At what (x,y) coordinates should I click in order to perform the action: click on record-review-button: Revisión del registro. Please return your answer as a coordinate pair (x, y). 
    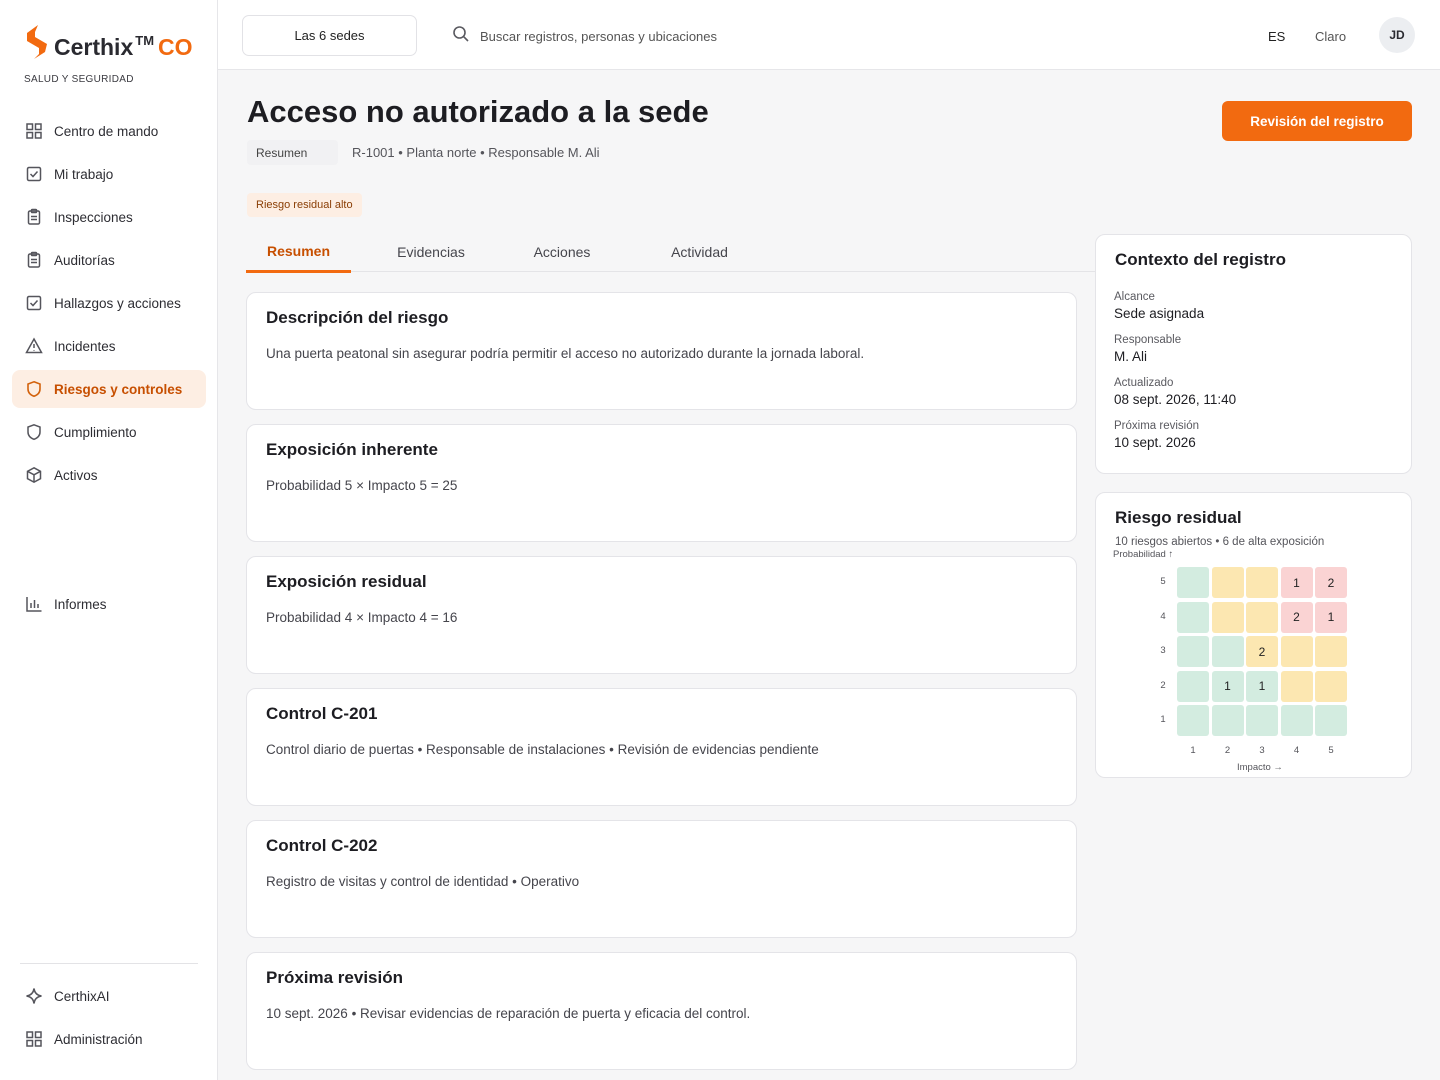
    Looking at the image, I should click on (1317, 121).